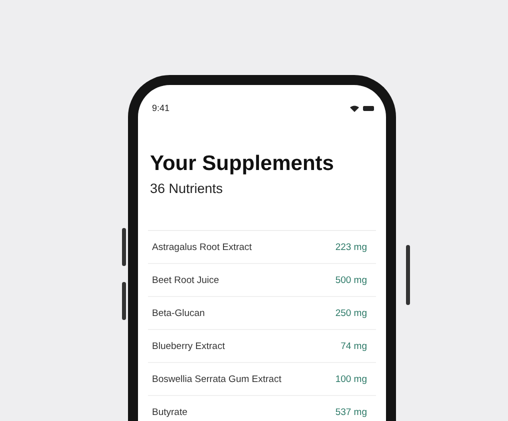 This screenshot has height=421, width=508. What do you see at coordinates (351, 280) in the screenshot?
I see `nutrient-amount: 500 mg` at bounding box center [351, 280].